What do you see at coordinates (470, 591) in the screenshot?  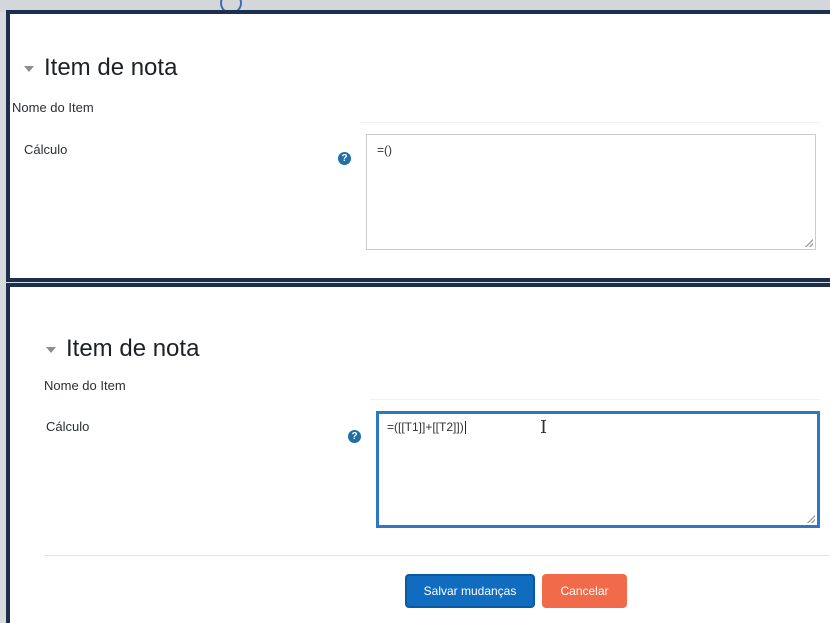 I see `save-changes-button: Salvar mudanças` at bounding box center [470, 591].